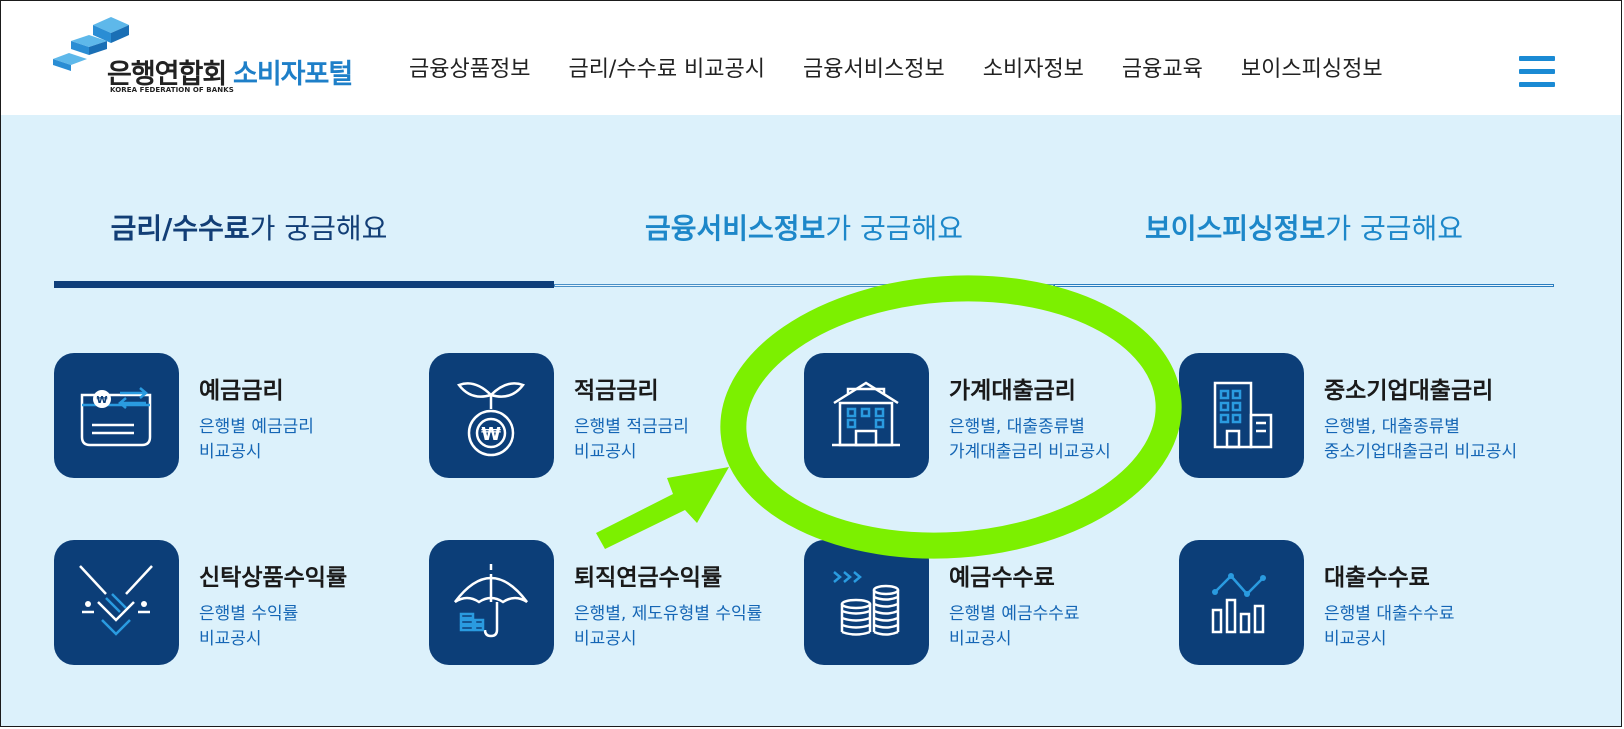  I want to click on card-desc-line: 가계대출금리 비교공시, so click(1030, 452).